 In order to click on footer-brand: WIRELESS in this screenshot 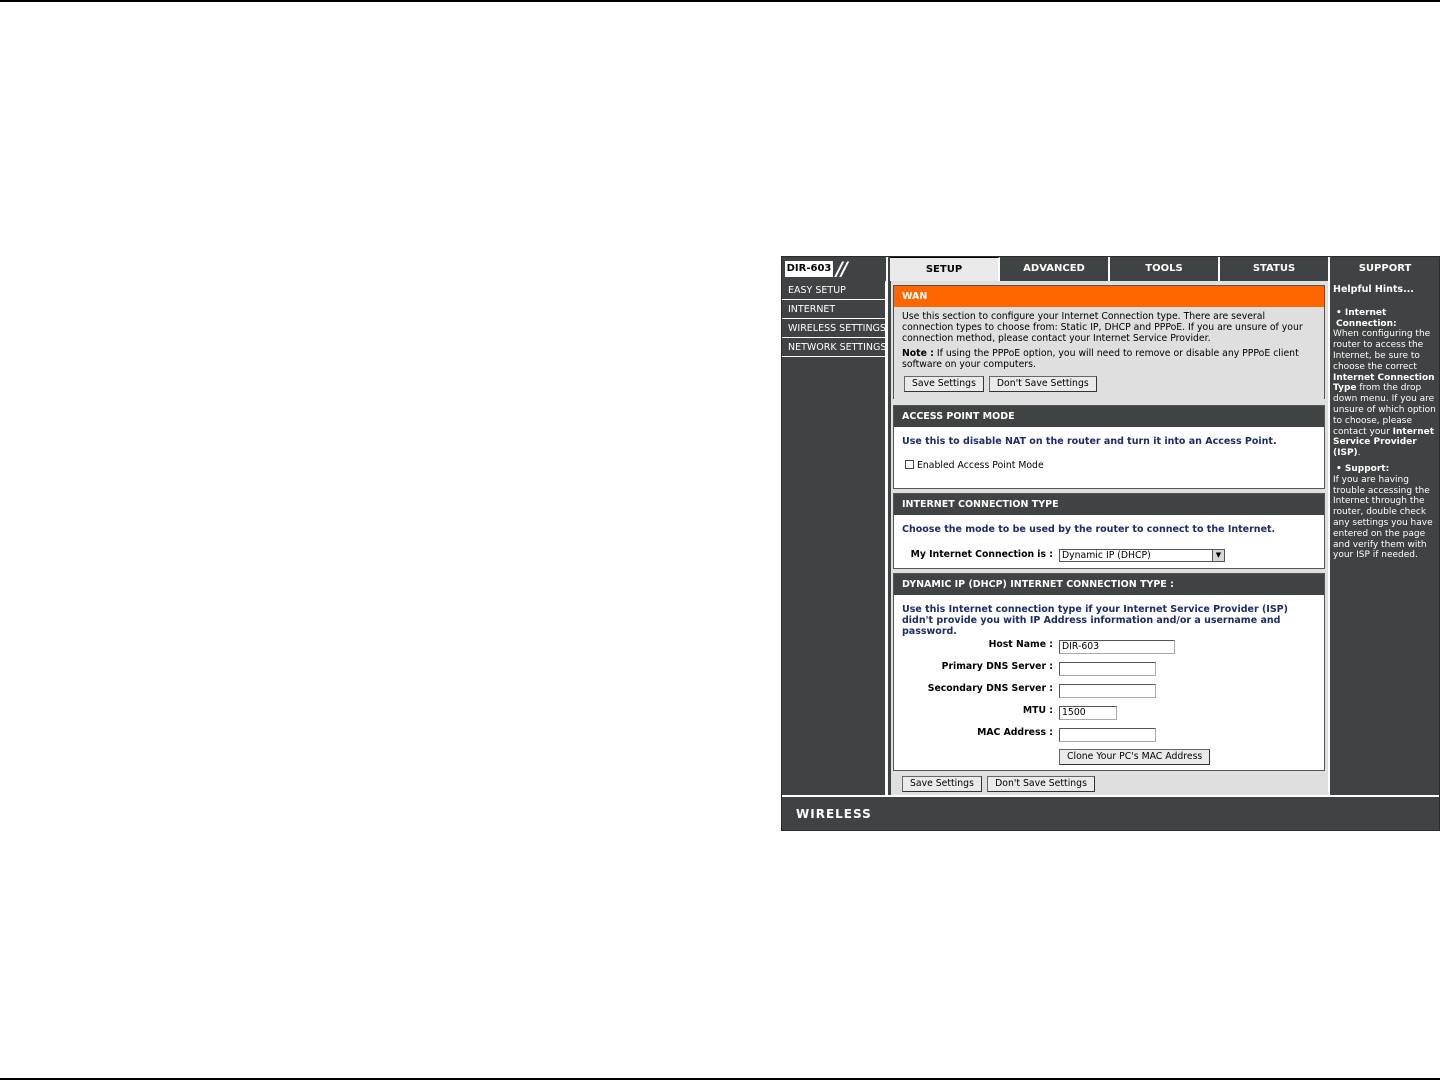, I will do `click(834, 814)`.